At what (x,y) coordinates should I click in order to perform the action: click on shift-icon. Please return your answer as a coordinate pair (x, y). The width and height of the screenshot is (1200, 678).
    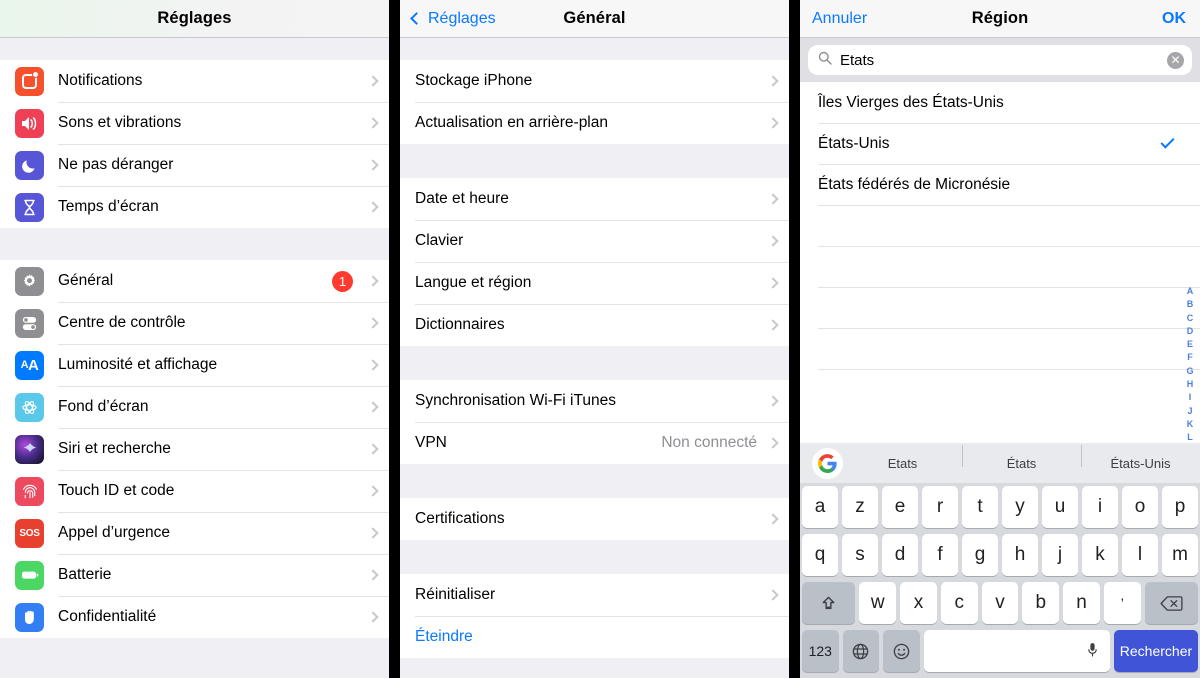
    Looking at the image, I should click on (829, 603).